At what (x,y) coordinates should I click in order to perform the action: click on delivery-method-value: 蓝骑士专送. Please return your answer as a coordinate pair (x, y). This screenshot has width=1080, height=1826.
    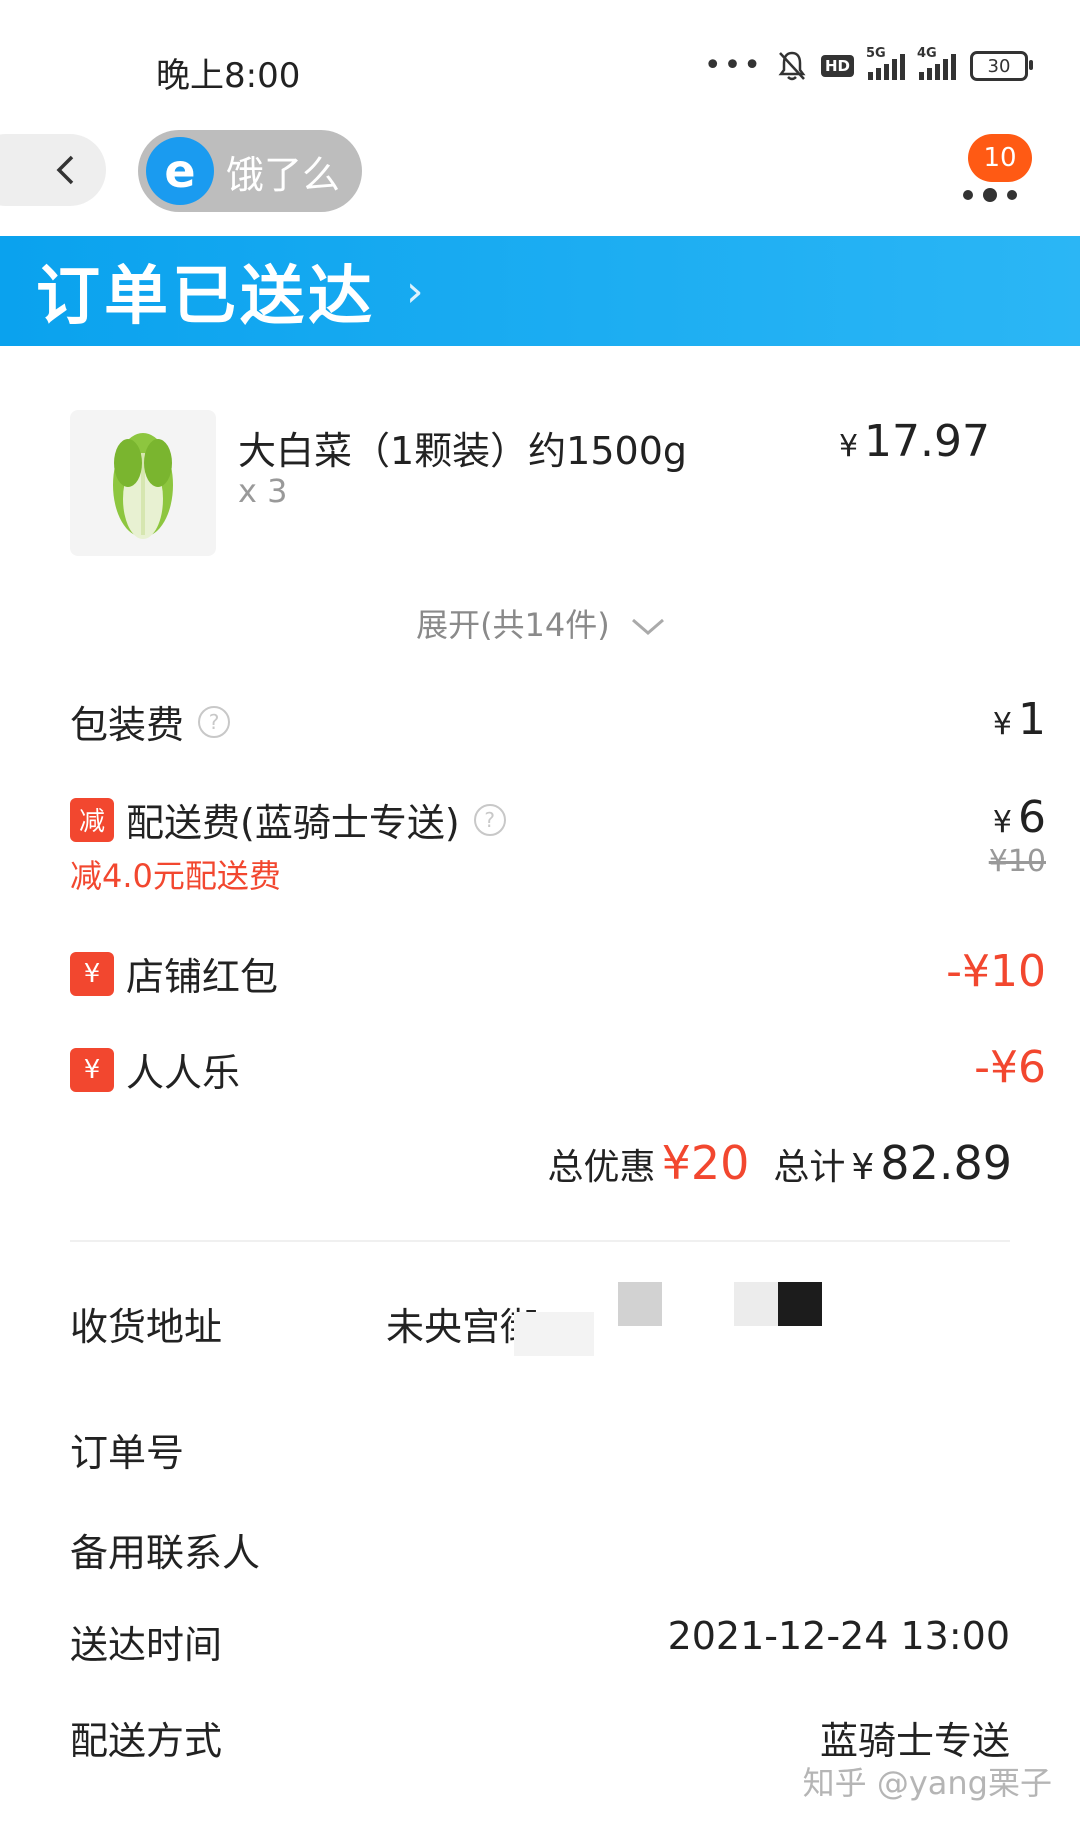
    Looking at the image, I should click on (914, 1741).